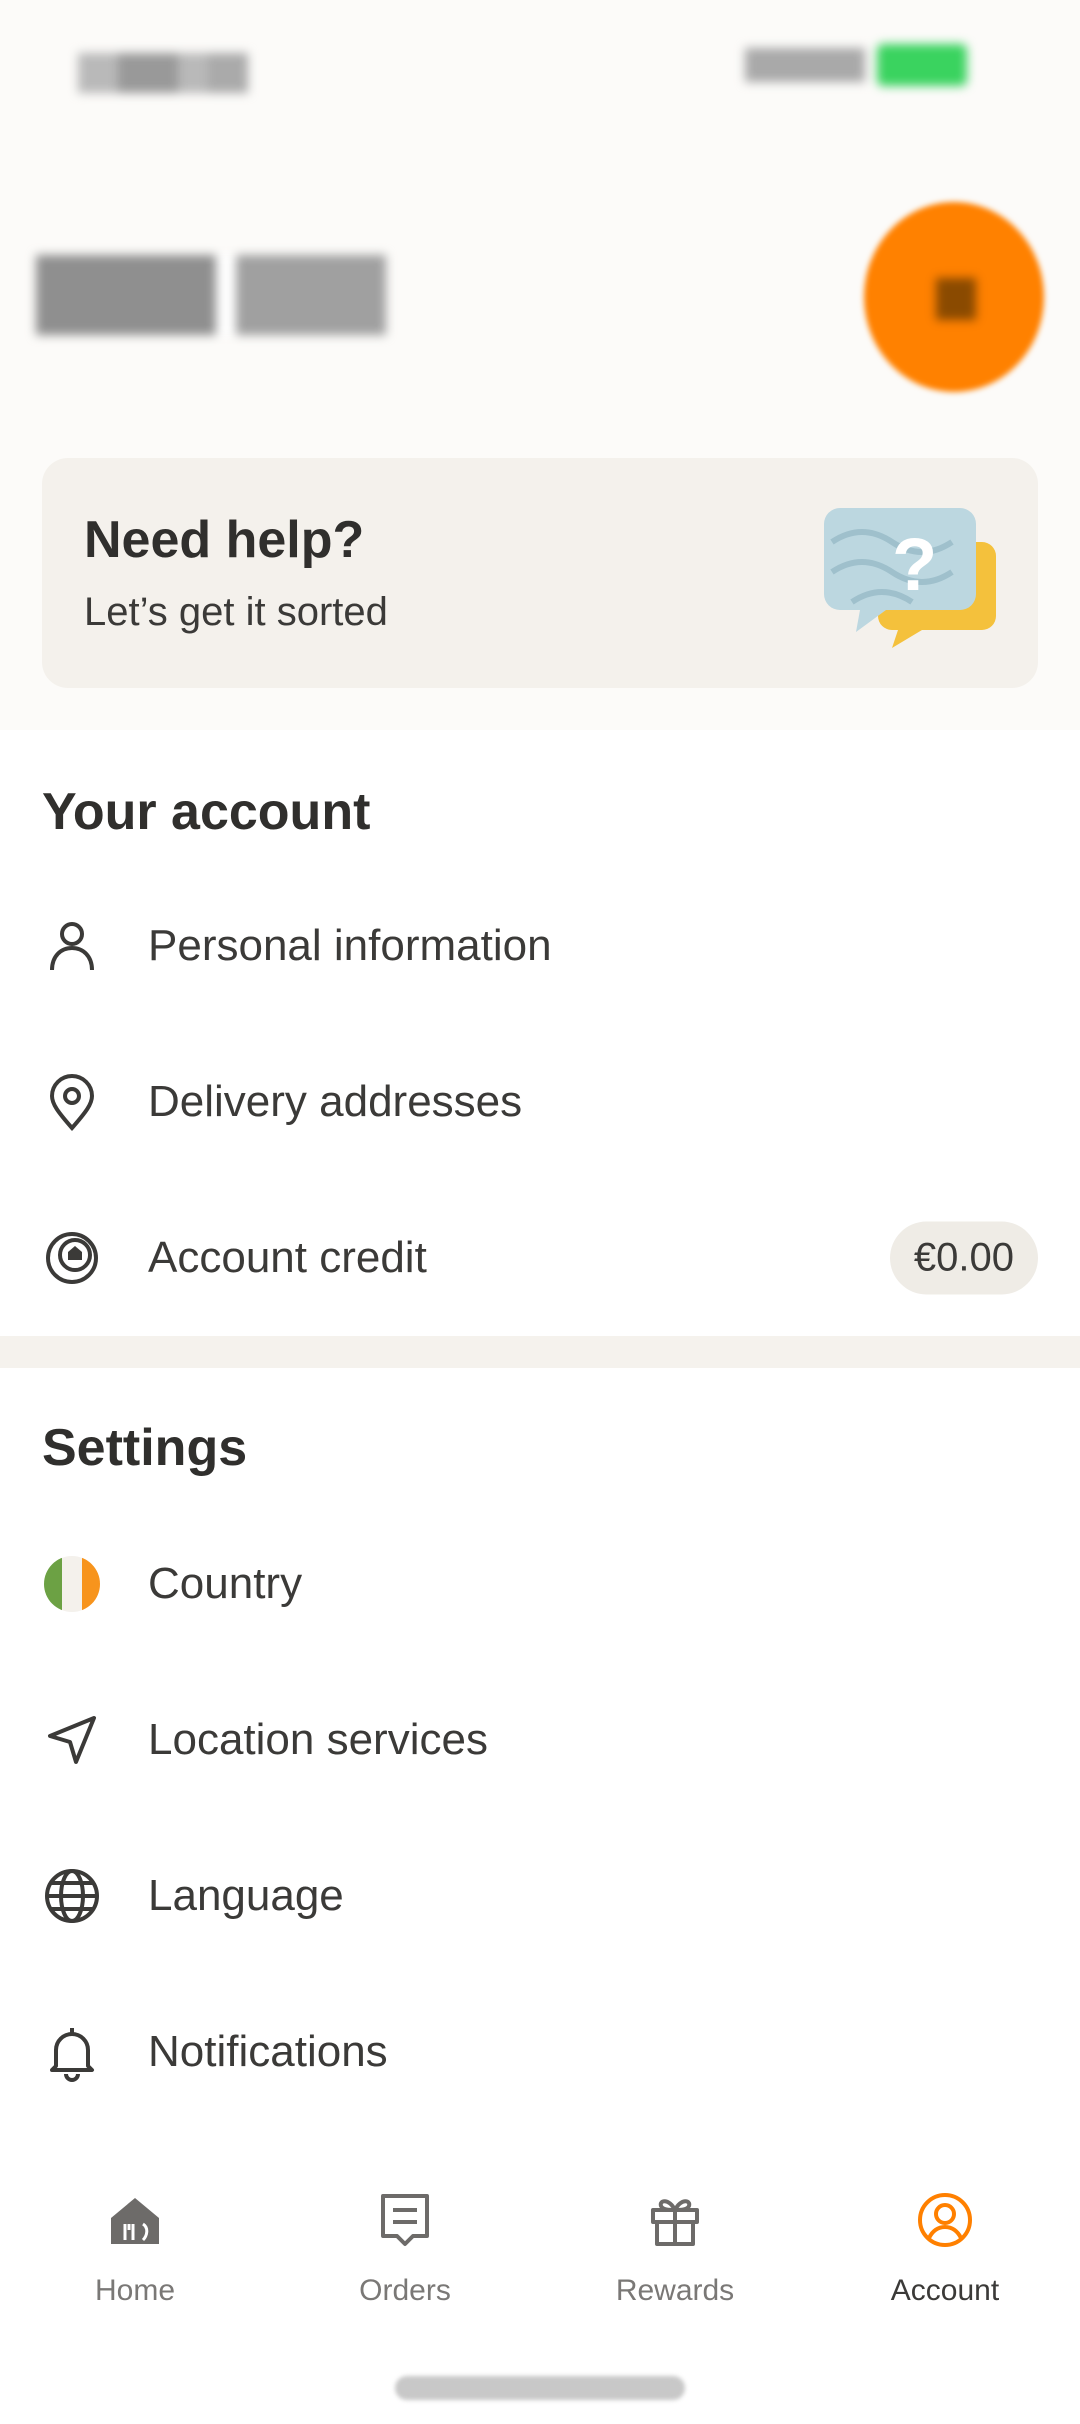 The width and height of the screenshot is (1080, 2424). Describe the element at coordinates (173, 73) in the screenshot. I see `status-bar-time` at that location.